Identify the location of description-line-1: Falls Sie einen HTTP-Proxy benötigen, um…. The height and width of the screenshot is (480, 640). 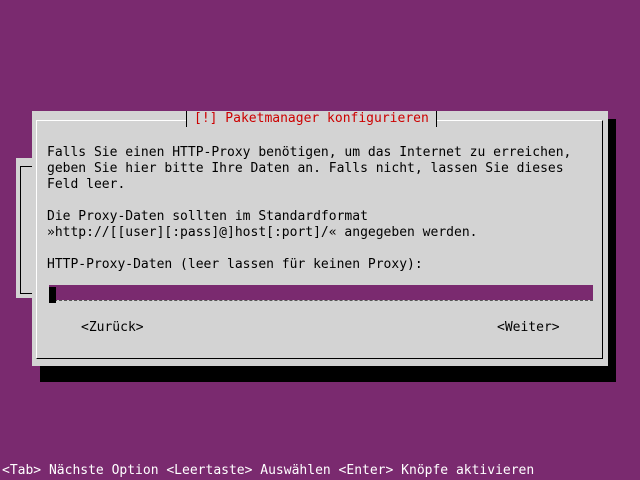
(309, 152).